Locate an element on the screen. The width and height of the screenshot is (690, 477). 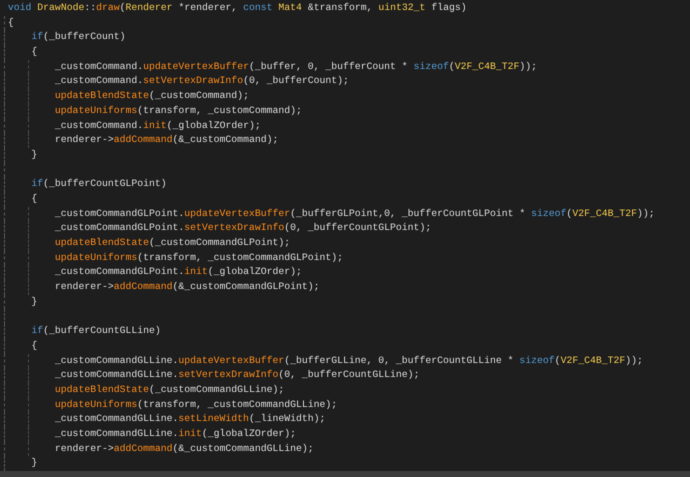
code-line: _customCommand.setVertexDrawInfo(0, _bufferCount); is located at coordinates (201, 80).